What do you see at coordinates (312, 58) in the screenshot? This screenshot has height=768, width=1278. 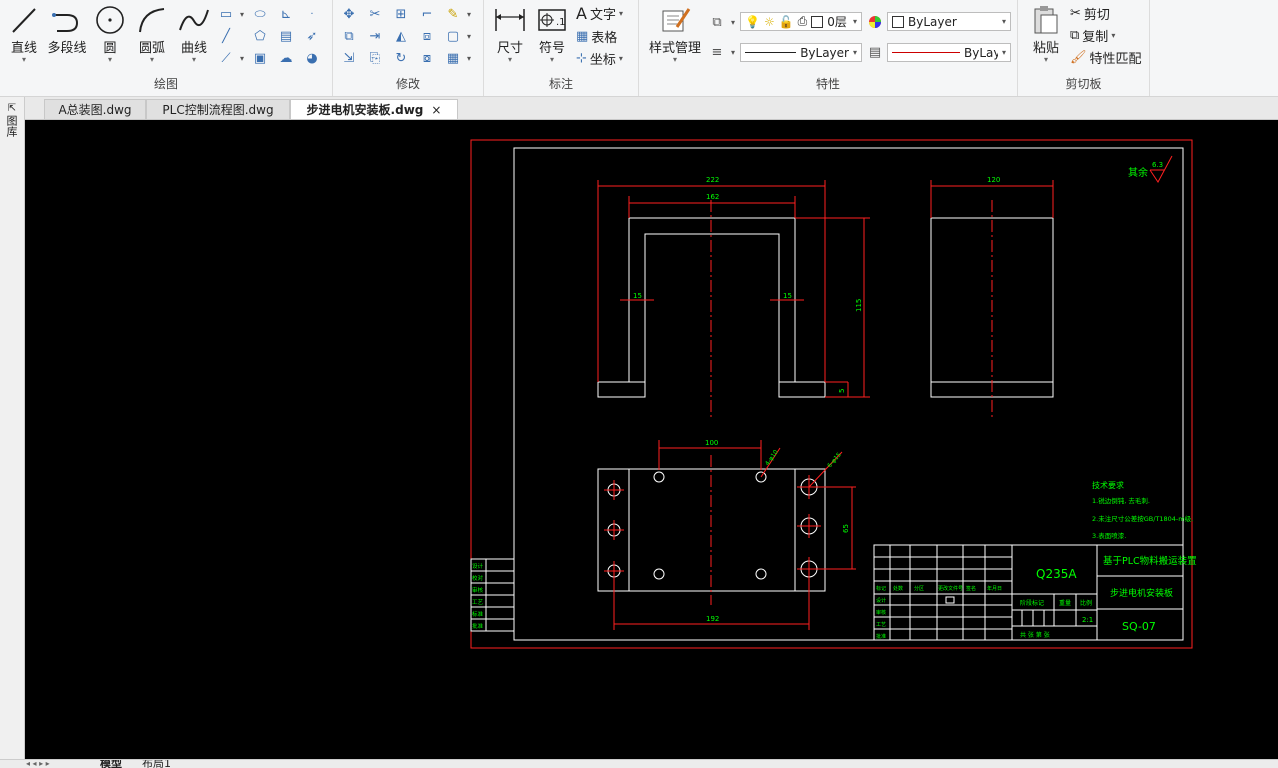 I see `wipeout-icon: ◕` at bounding box center [312, 58].